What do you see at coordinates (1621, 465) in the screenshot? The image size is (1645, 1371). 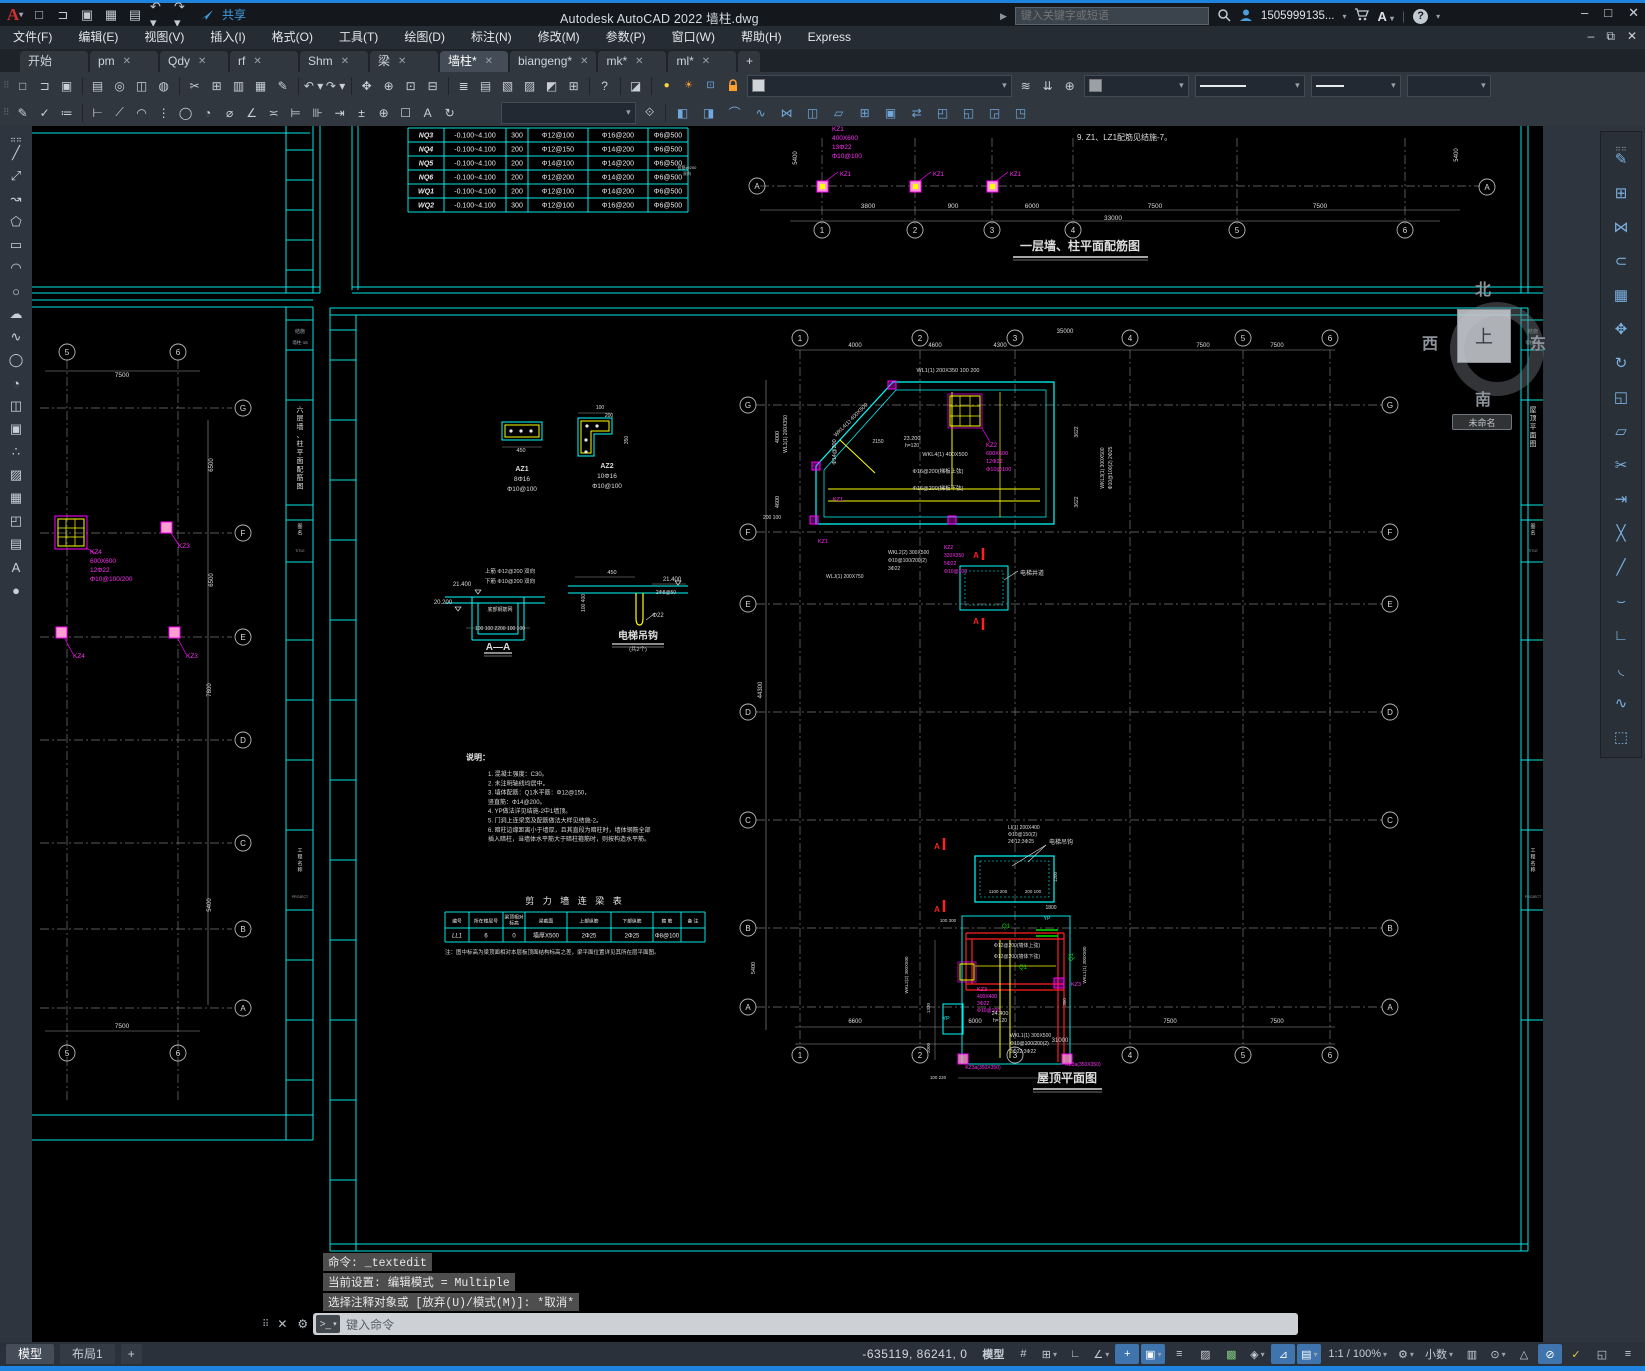 I see `trim-icon: ✂` at bounding box center [1621, 465].